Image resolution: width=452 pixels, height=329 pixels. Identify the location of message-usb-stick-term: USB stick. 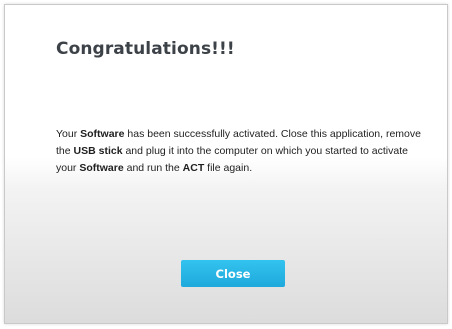
(98, 151).